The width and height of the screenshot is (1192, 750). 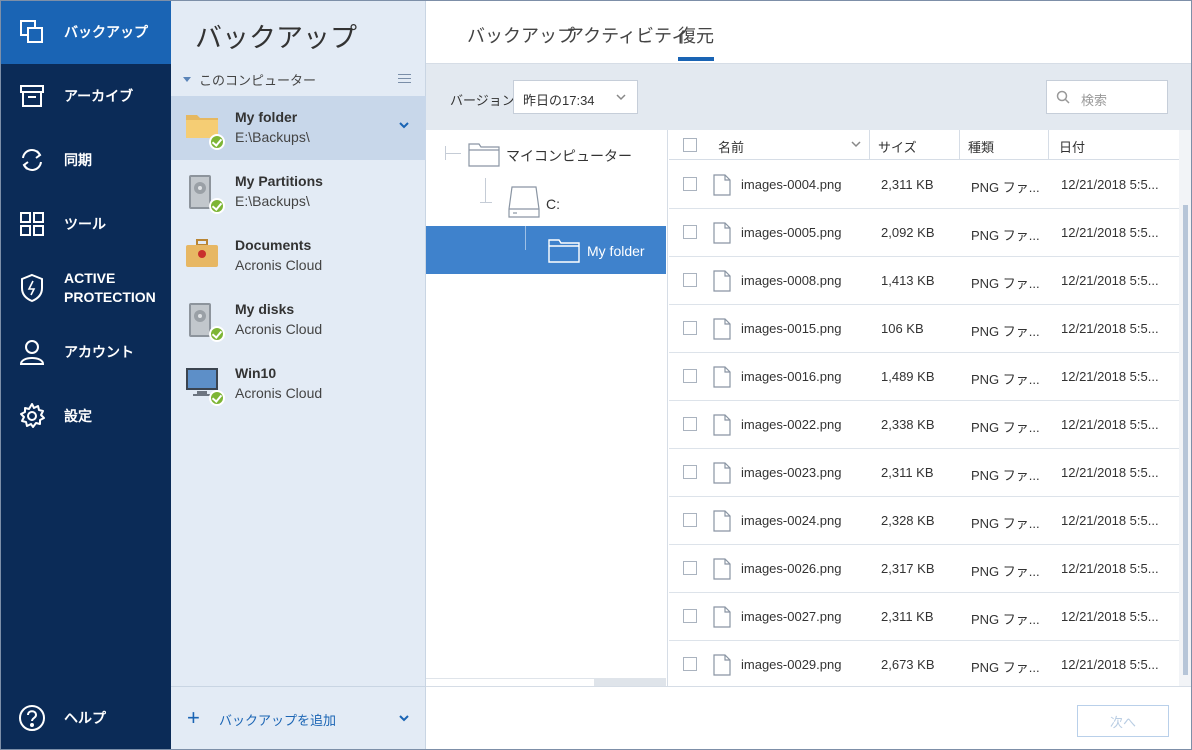 I want to click on version-value: 昨日の17:34, so click(x=559, y=100).